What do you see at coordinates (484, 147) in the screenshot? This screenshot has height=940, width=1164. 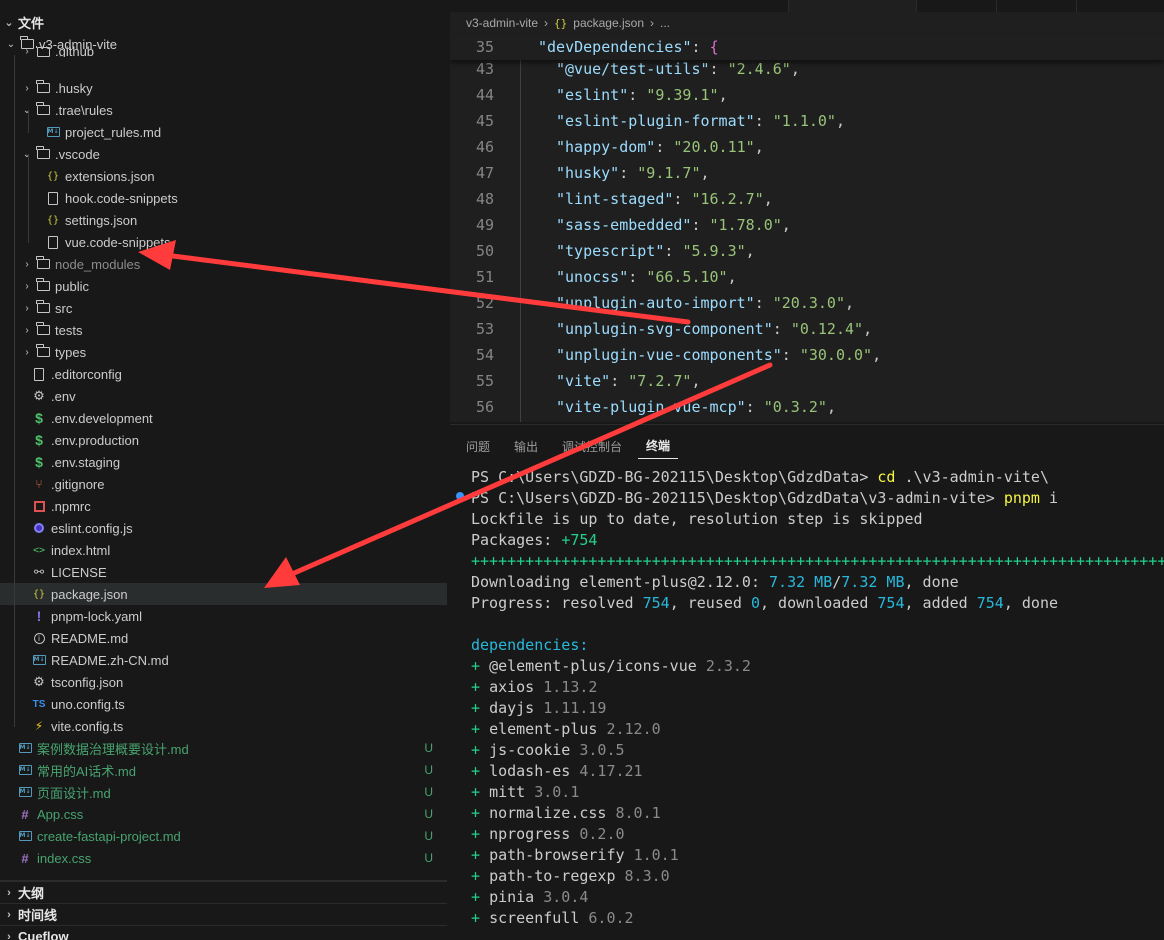 I see `line-number: 46` at bounding box center [484, 147].